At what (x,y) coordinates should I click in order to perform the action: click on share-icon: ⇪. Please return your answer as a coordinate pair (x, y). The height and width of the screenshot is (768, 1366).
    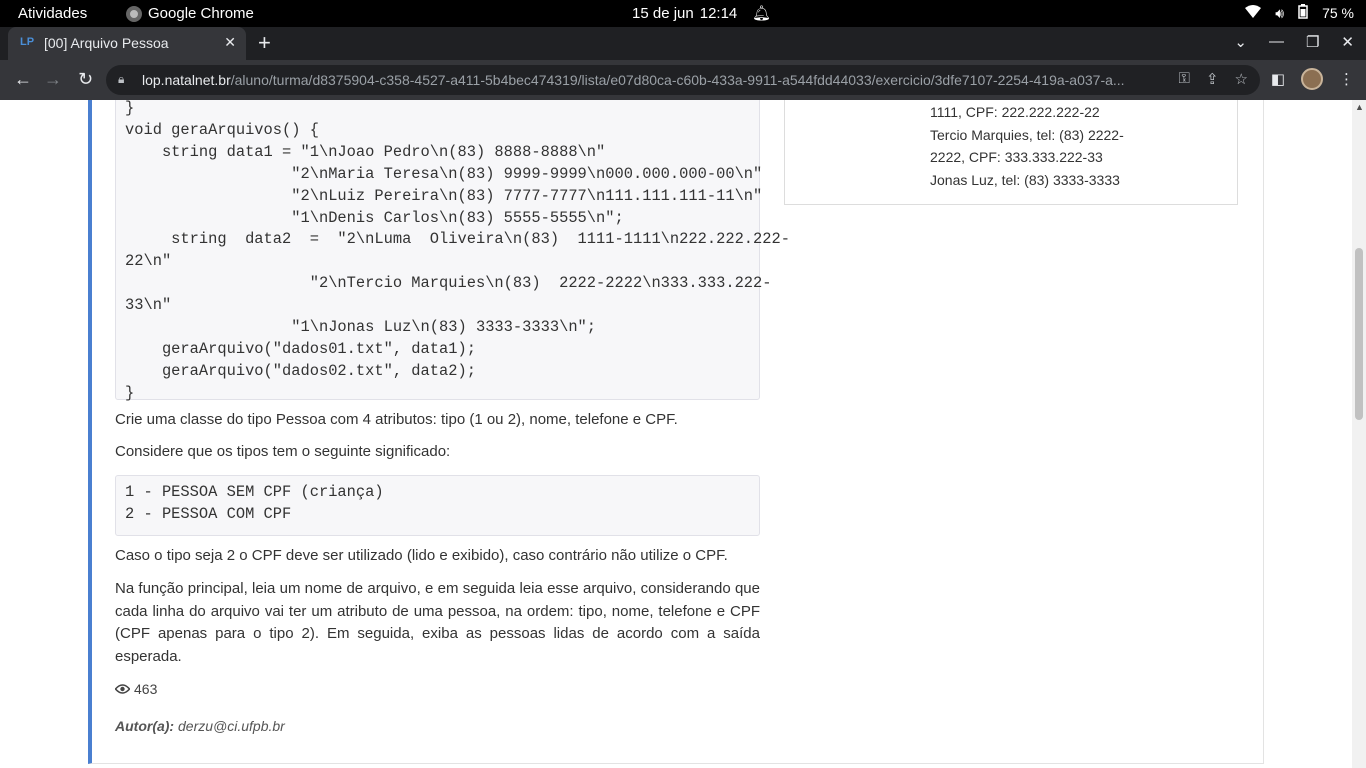
    Looking at the image, I should click on (1212, 79).